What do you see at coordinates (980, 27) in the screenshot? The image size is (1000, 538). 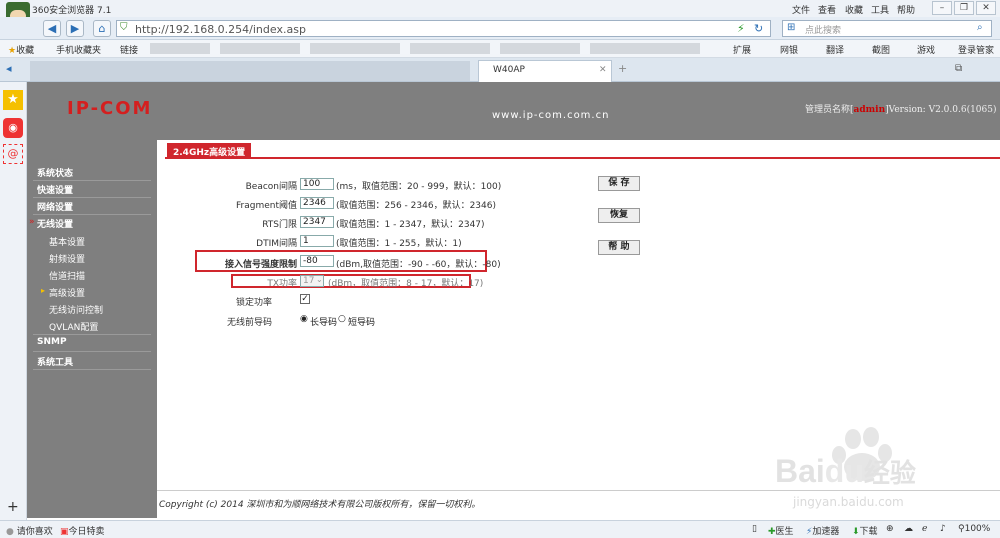 I see `search-icon: ⌕` at bounding box center [980, 27].